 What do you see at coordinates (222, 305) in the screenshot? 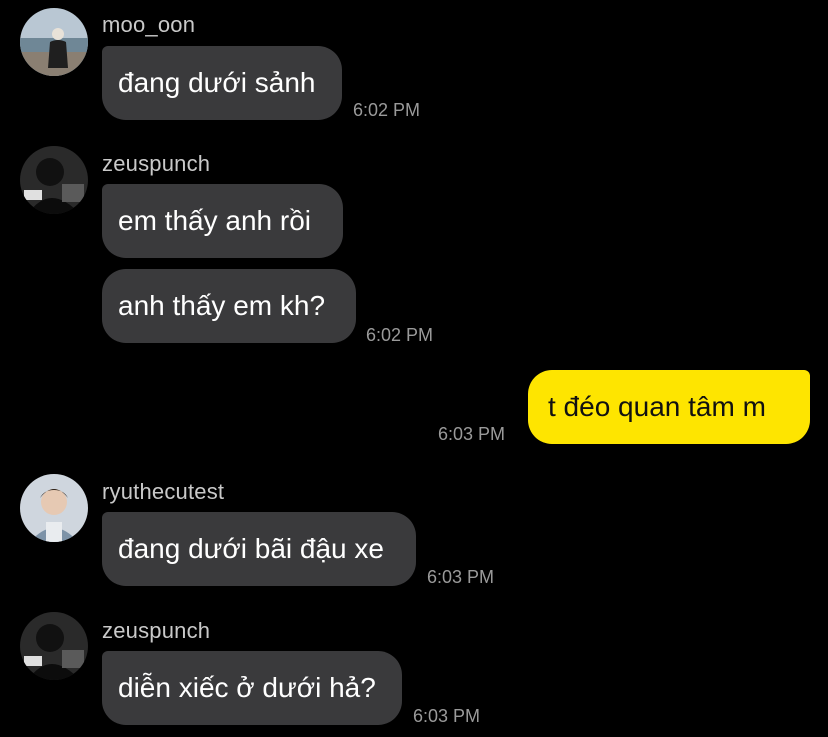
I see `message-text: anh thấy em kh?` at bounding box center [222, 305].